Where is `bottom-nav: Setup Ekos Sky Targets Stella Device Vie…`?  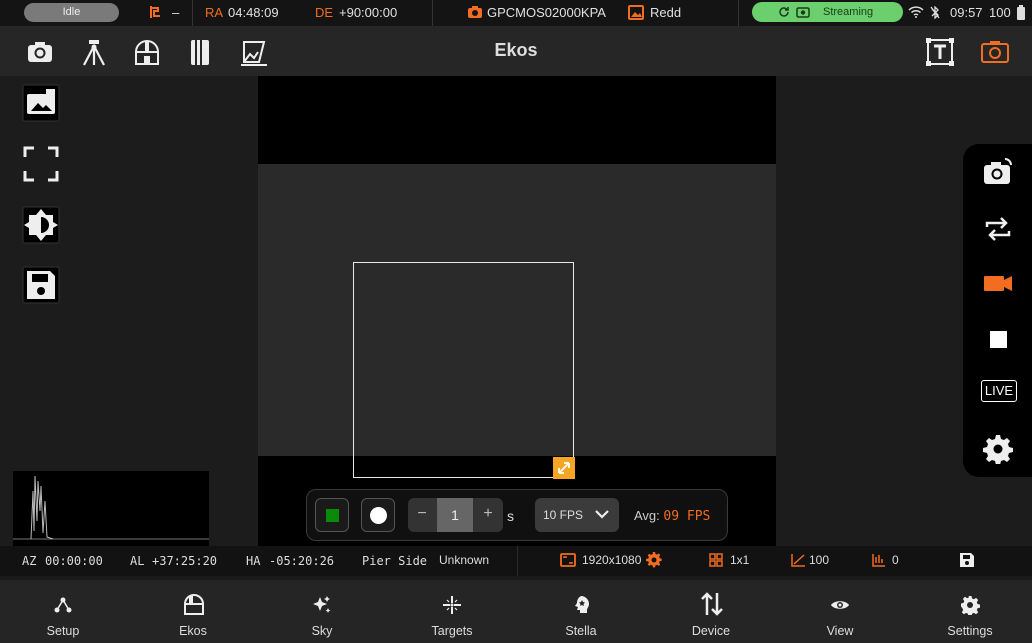
bottom-nav: Setup Ekos Sky Targets Stella Device Vie… is located at coordinates (516, 611).